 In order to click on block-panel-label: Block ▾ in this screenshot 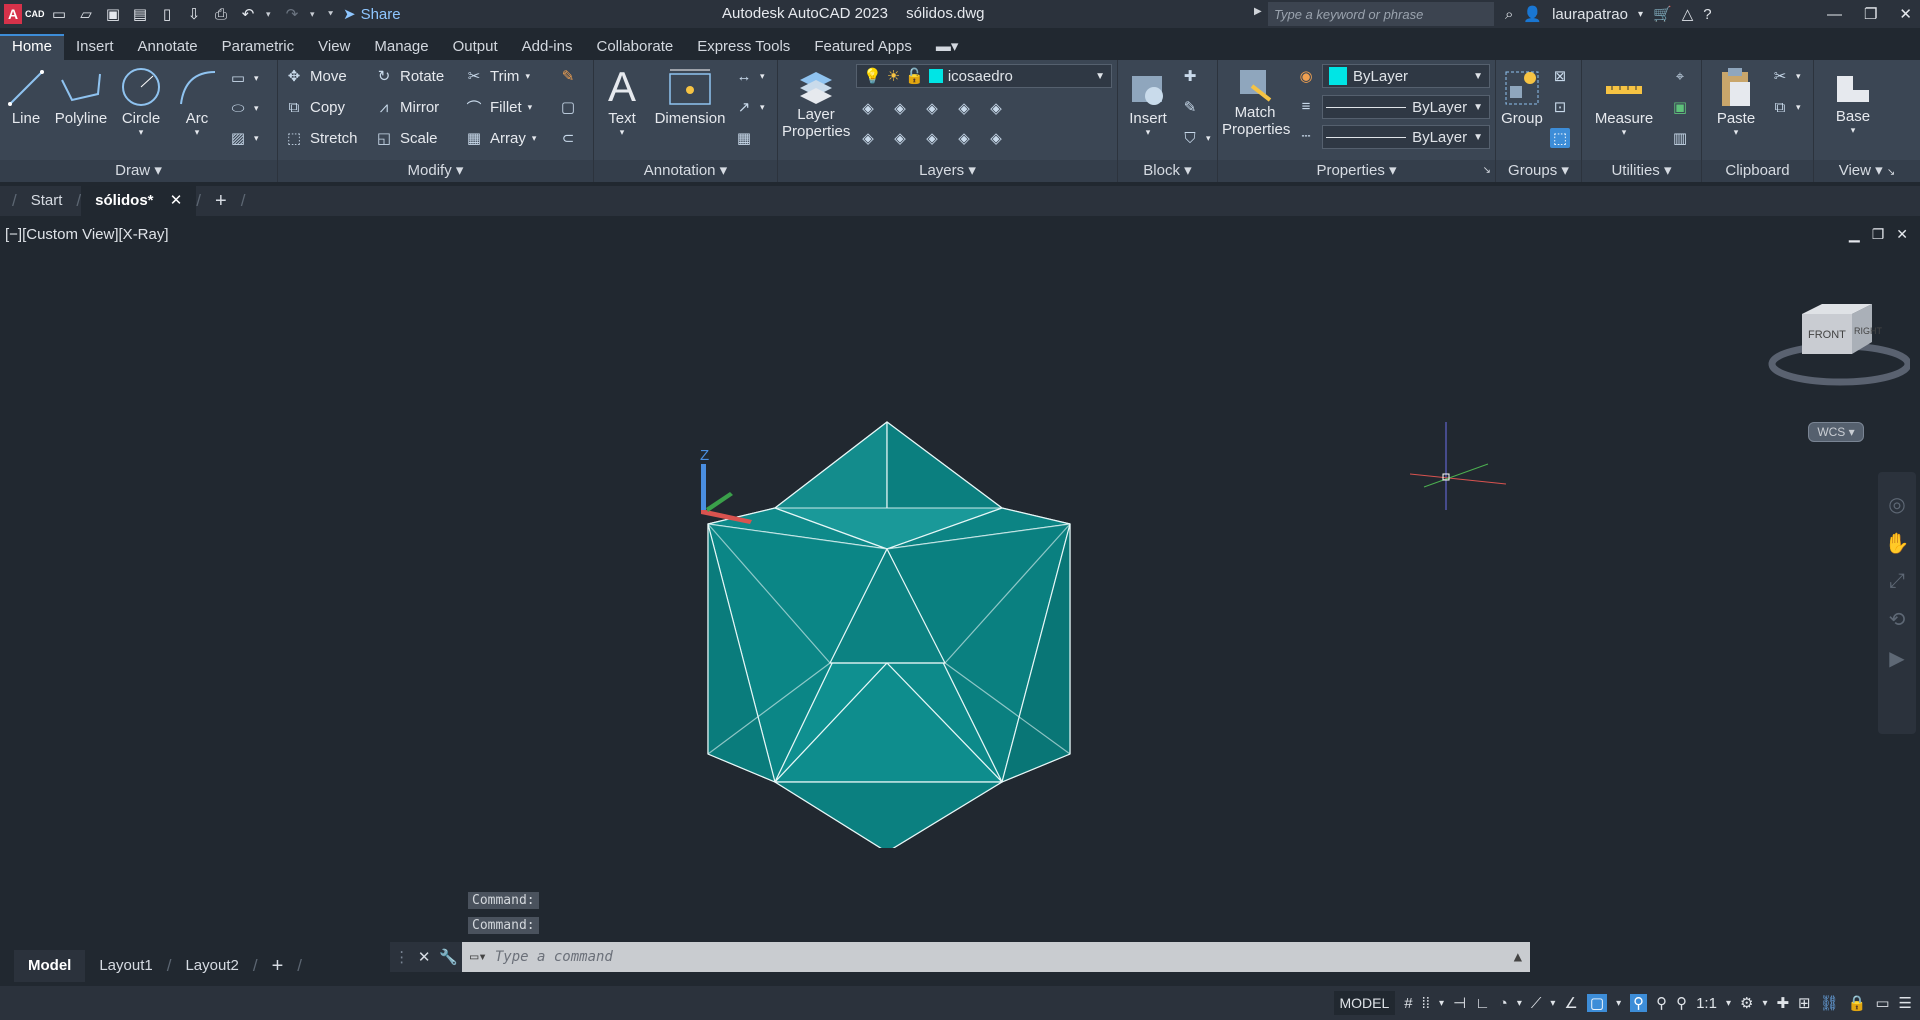, I will do `click(1167, 171)`.